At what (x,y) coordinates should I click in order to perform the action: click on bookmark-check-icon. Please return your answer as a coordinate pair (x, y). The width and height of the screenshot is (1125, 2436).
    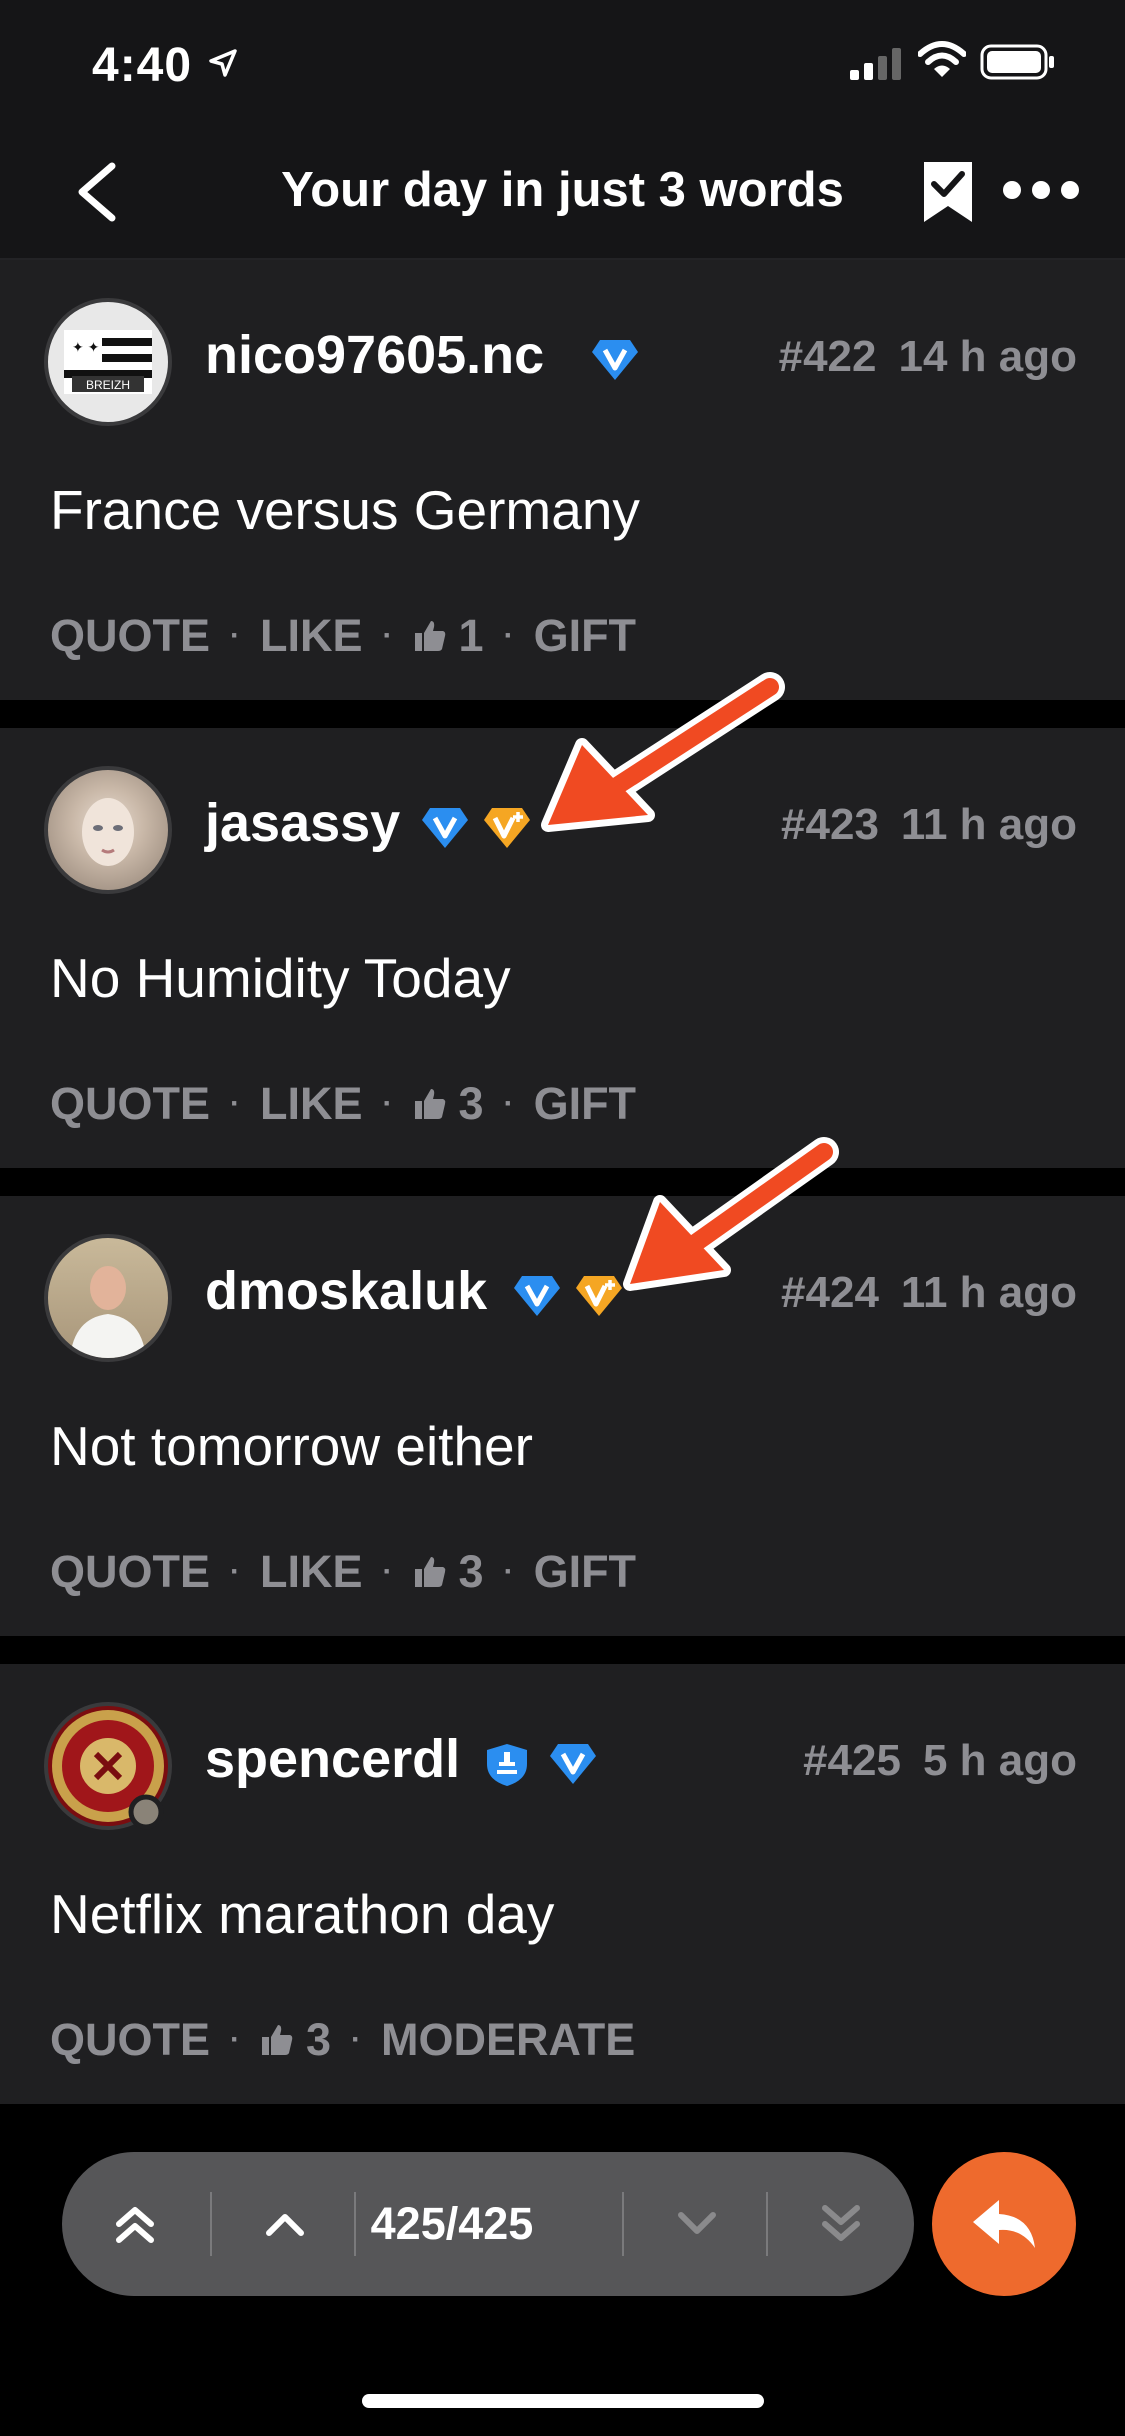
    Looking at the image, I should click on (948, 192).